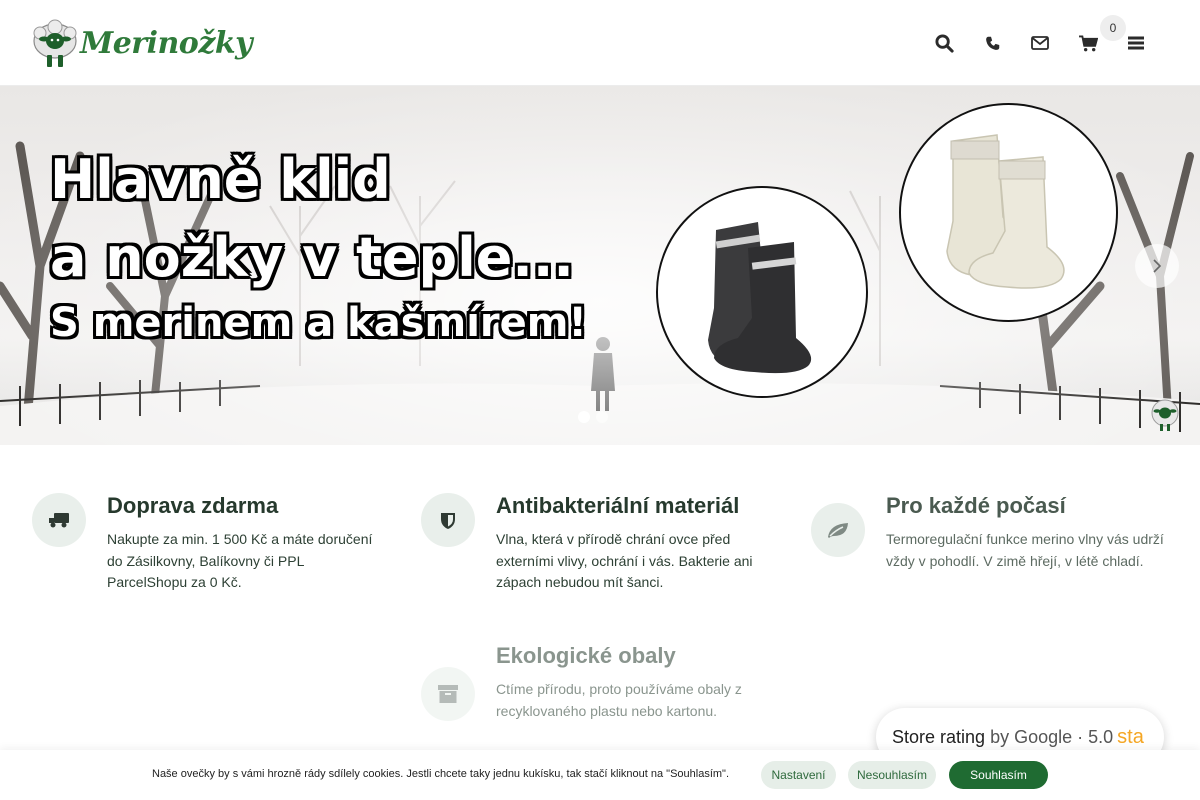 The width and height of the screenshot is (1200, 800). Describe the element at coordinates (976, 505) in the screenshot. I see `feature-title: Pro každé počasí` at that location.